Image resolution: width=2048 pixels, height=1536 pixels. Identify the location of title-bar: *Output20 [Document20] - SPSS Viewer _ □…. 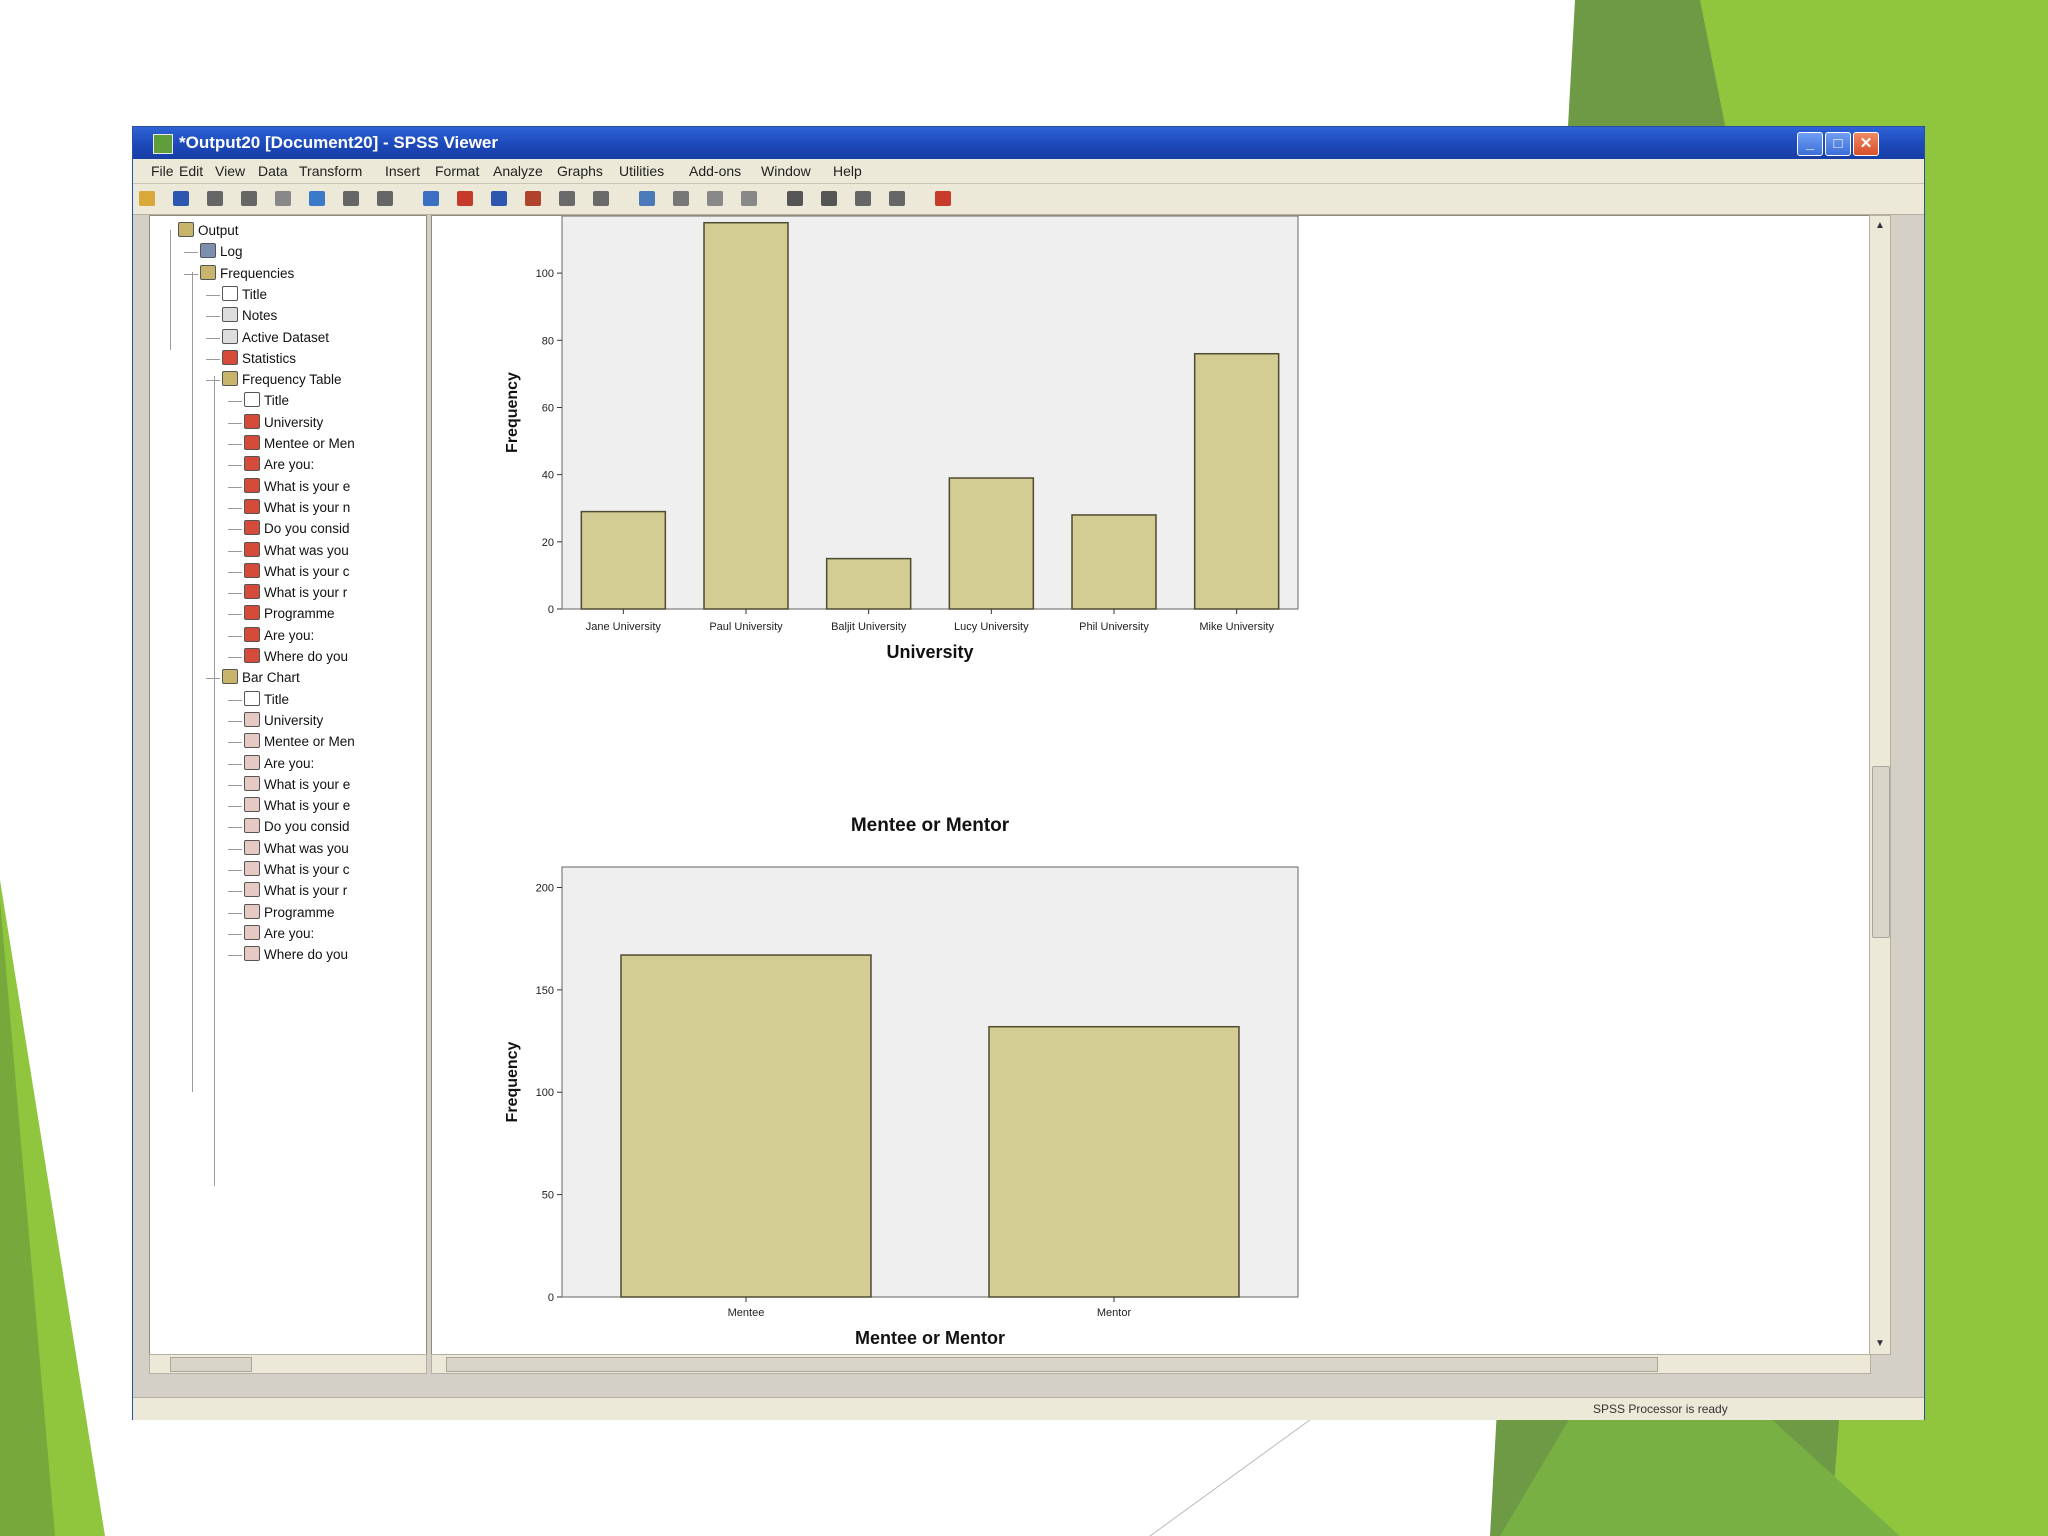
(1028, 143).